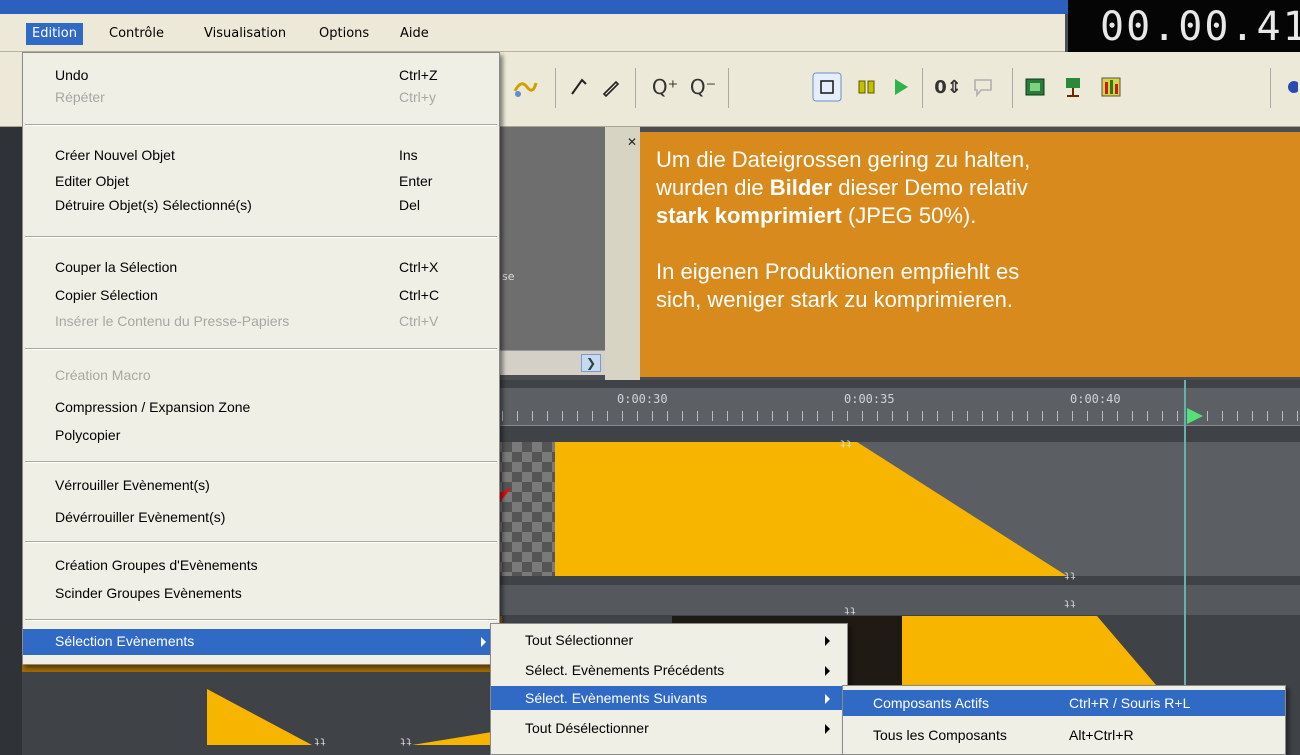 The width and height of the screenshot is (1300, 755). What do you see at coordinates (869, 399) in the screenshot?
I see `ruler-label: 0:00:35` at bounding box center [869, 399].